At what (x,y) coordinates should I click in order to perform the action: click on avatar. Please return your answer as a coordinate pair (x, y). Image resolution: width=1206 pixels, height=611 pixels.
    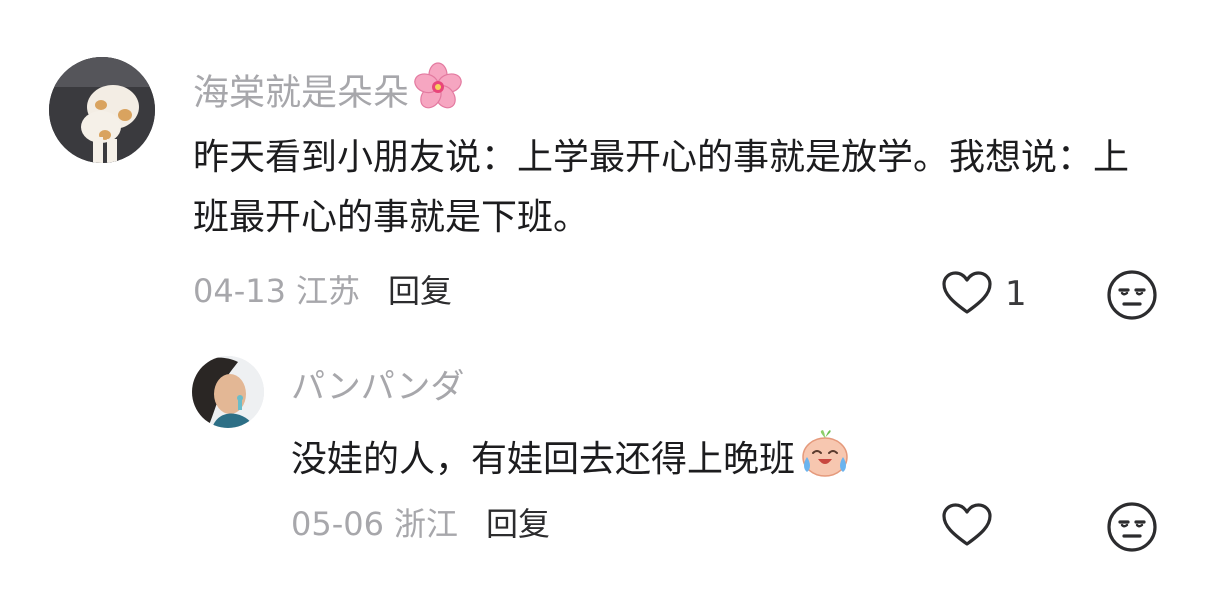
    Looking at the image, I should click on (102, 110).